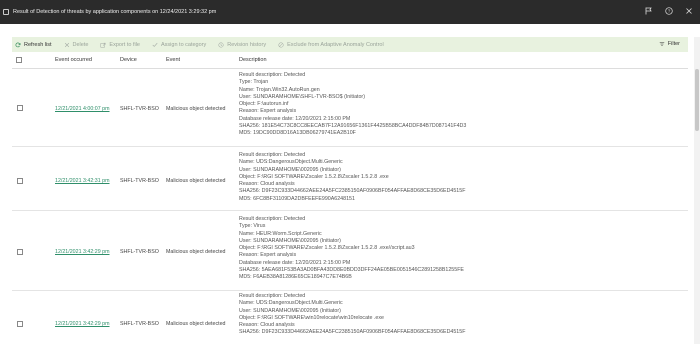 The image size is (700, 344). Describe the element at coordinates (252, 226) in the screenshot. I see `desc-line: Type: Virus` at that location.